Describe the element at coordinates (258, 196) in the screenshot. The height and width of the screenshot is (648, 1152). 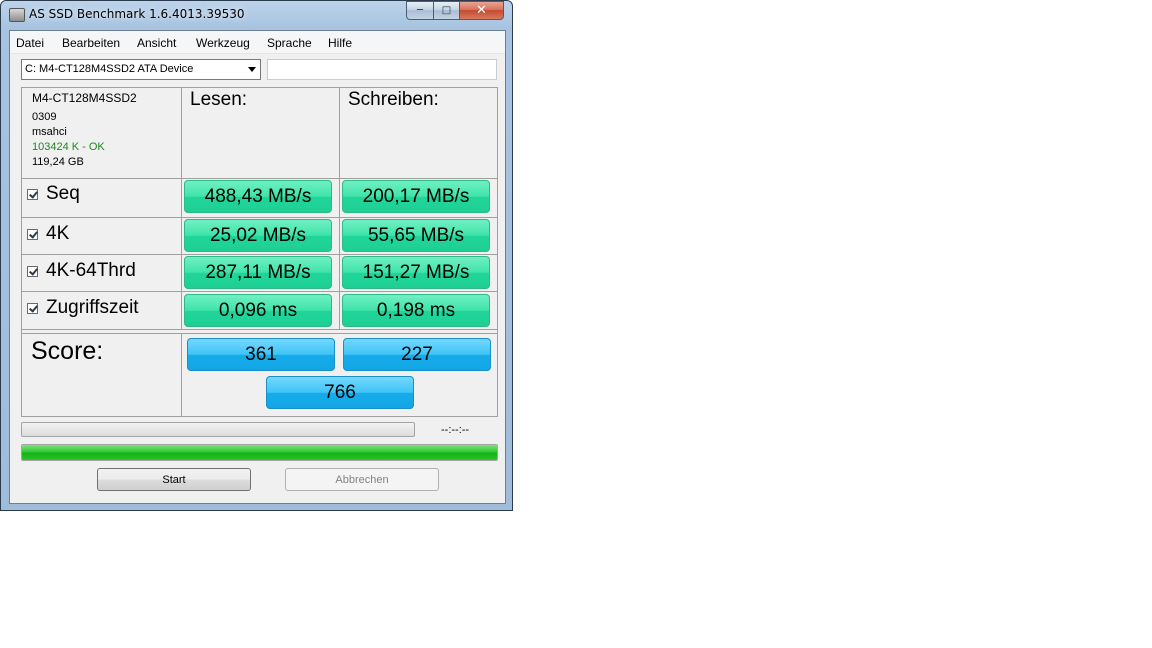
I see `seq-read-value: 488,43 MB/s` at that location.